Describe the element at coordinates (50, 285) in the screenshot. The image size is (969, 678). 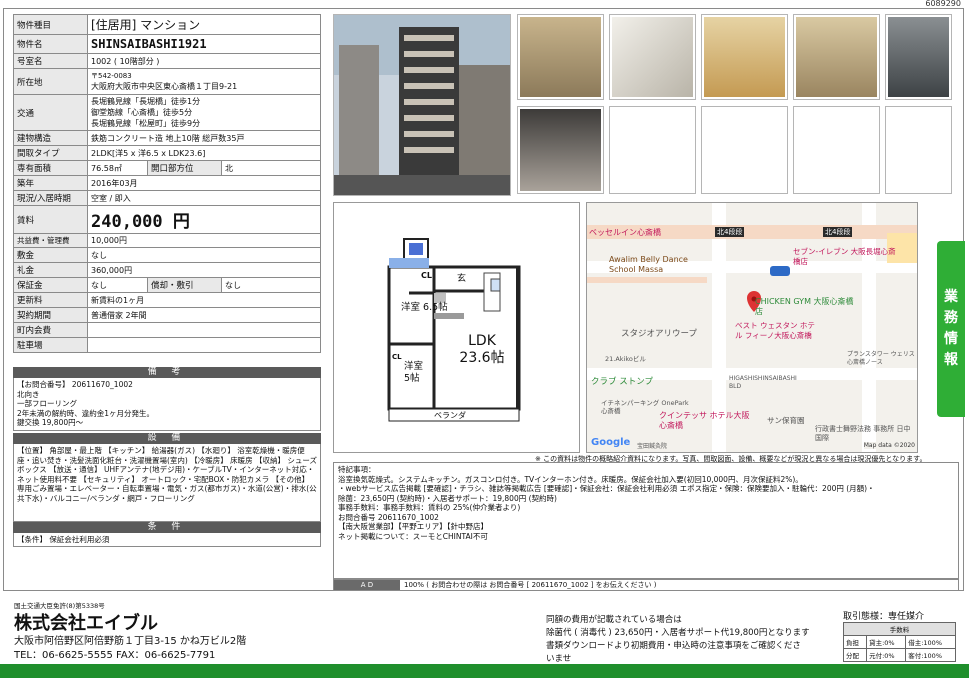
I see `spec-key: 保証金` at that location.